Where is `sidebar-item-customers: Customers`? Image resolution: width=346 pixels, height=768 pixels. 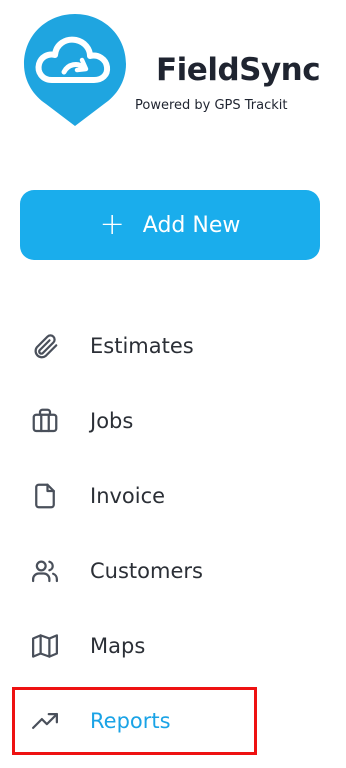
sidebar-item-customers: Customers is located at coordinates (150, 571).